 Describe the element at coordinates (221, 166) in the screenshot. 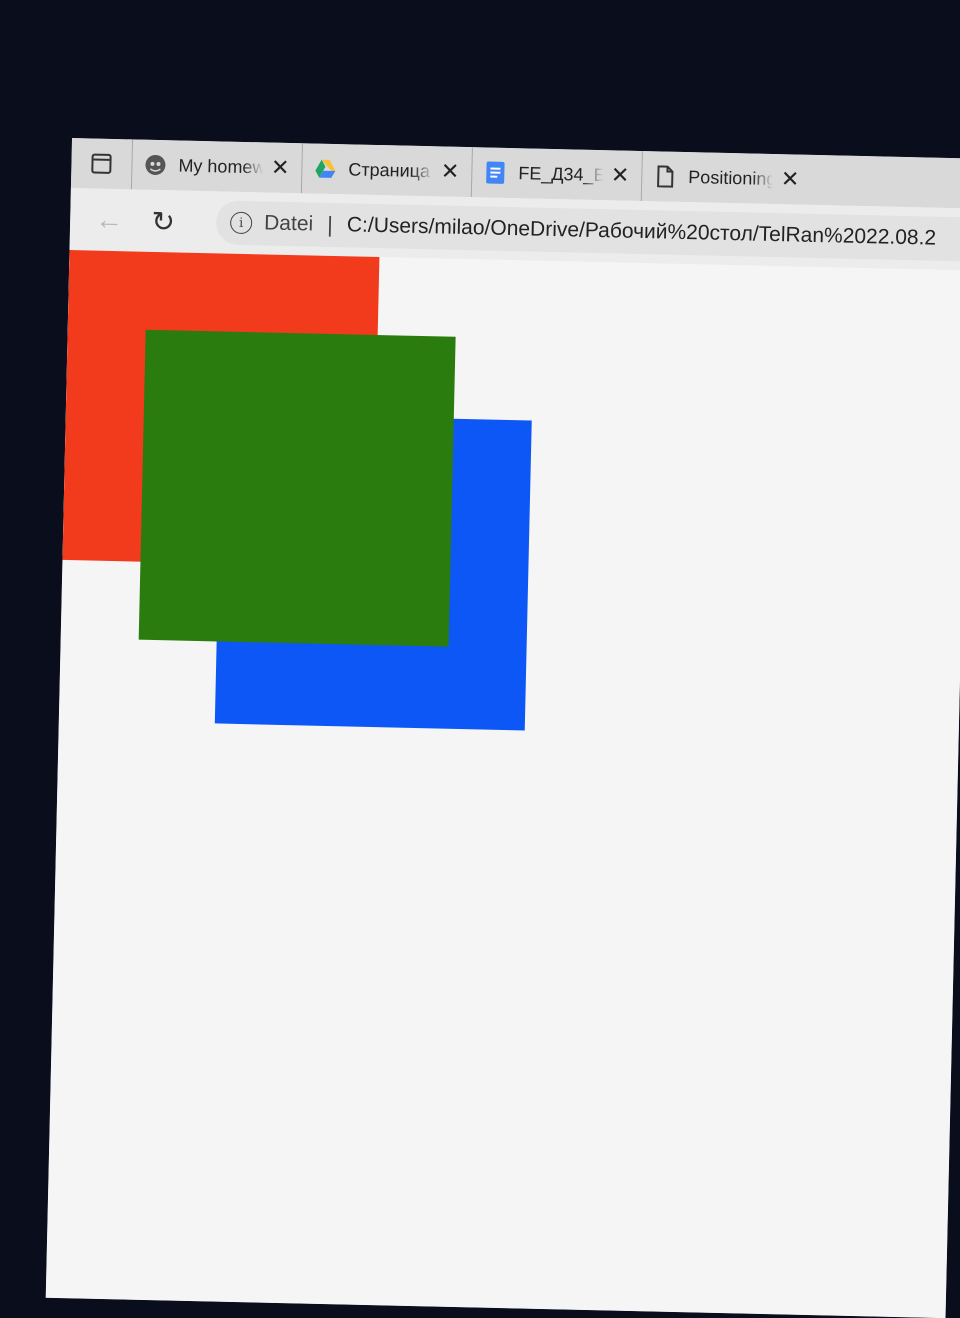

I see `tab-title: My homework` at that location.